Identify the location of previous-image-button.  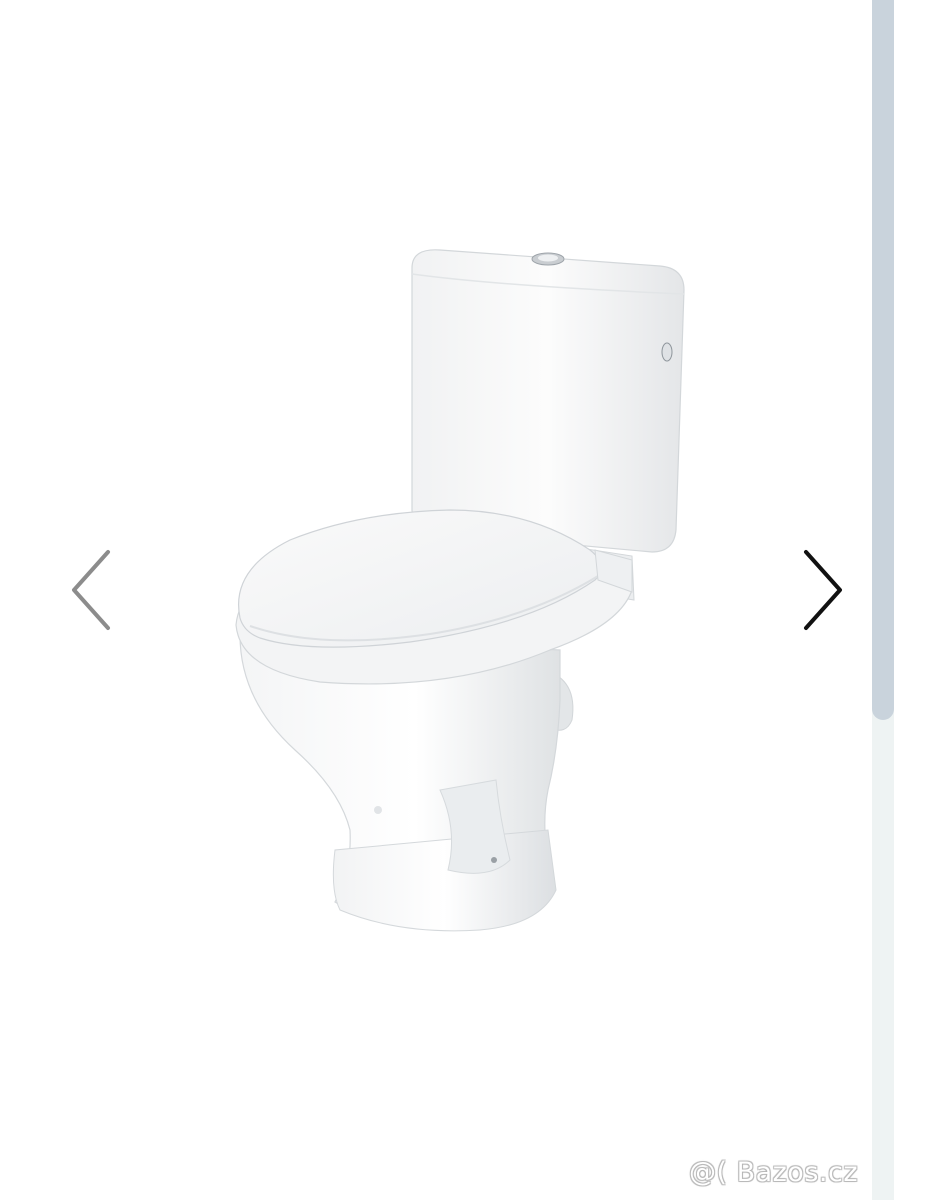
(92, 590).